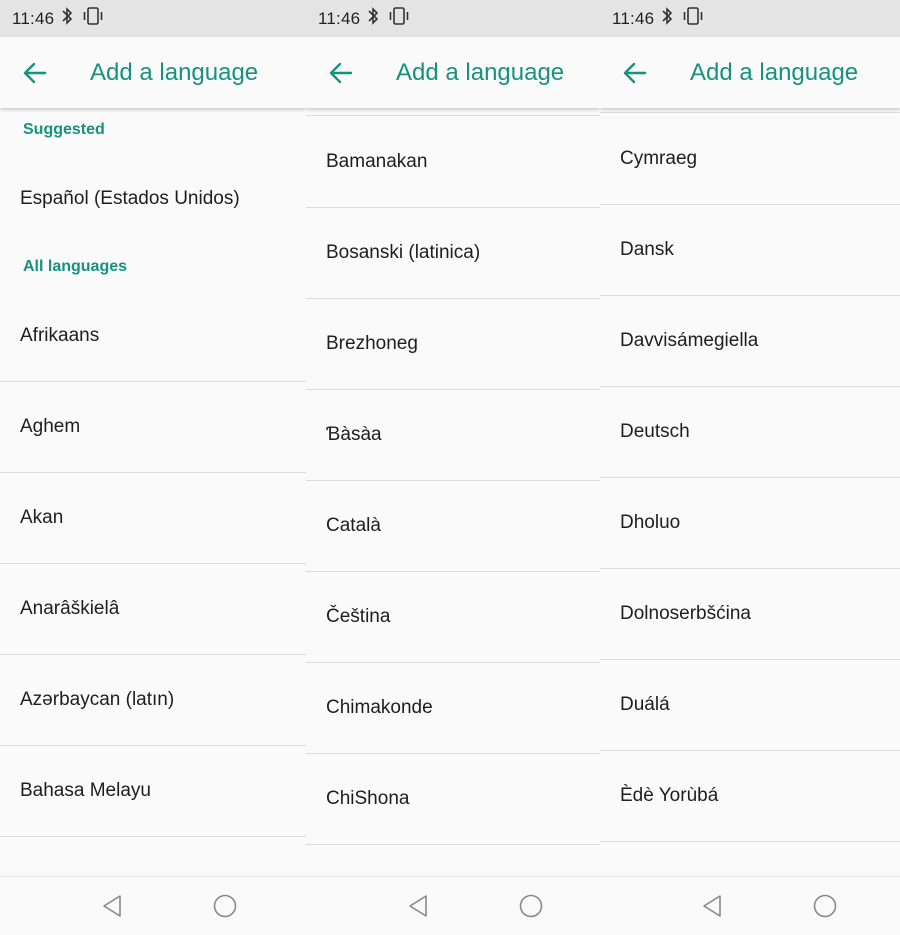 The width and height of the screenshot is (900, 935). Describe the element at coordinates (50, 426) in the screenshot. I see `list-item-label: Aghem` at that location.